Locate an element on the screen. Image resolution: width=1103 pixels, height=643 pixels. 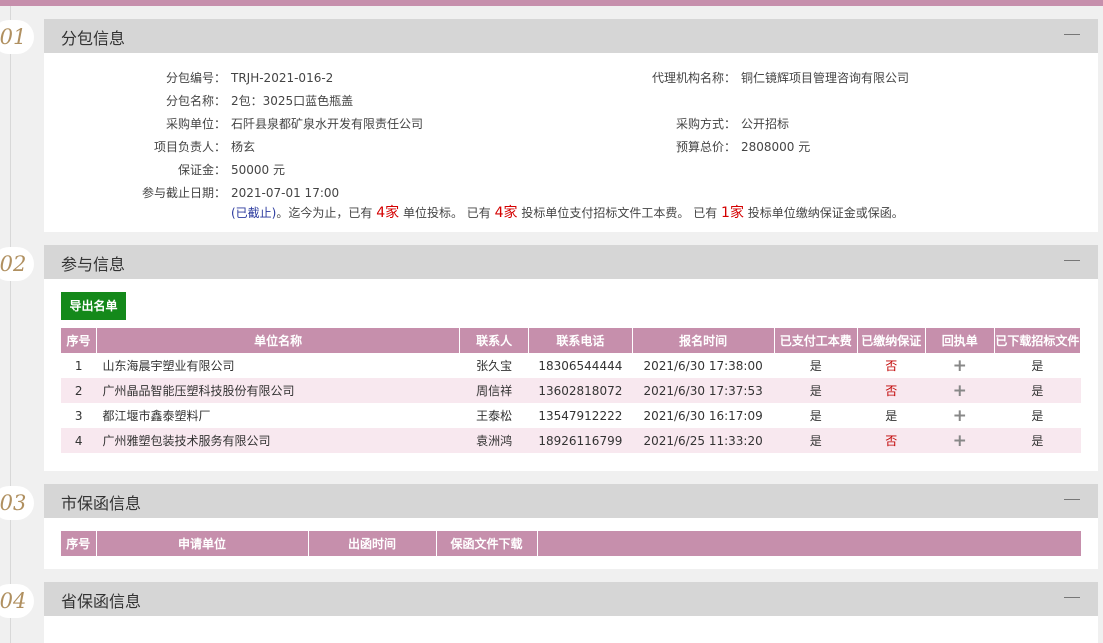
section-title: 省保函信息 is located at coordinates (101, 601).